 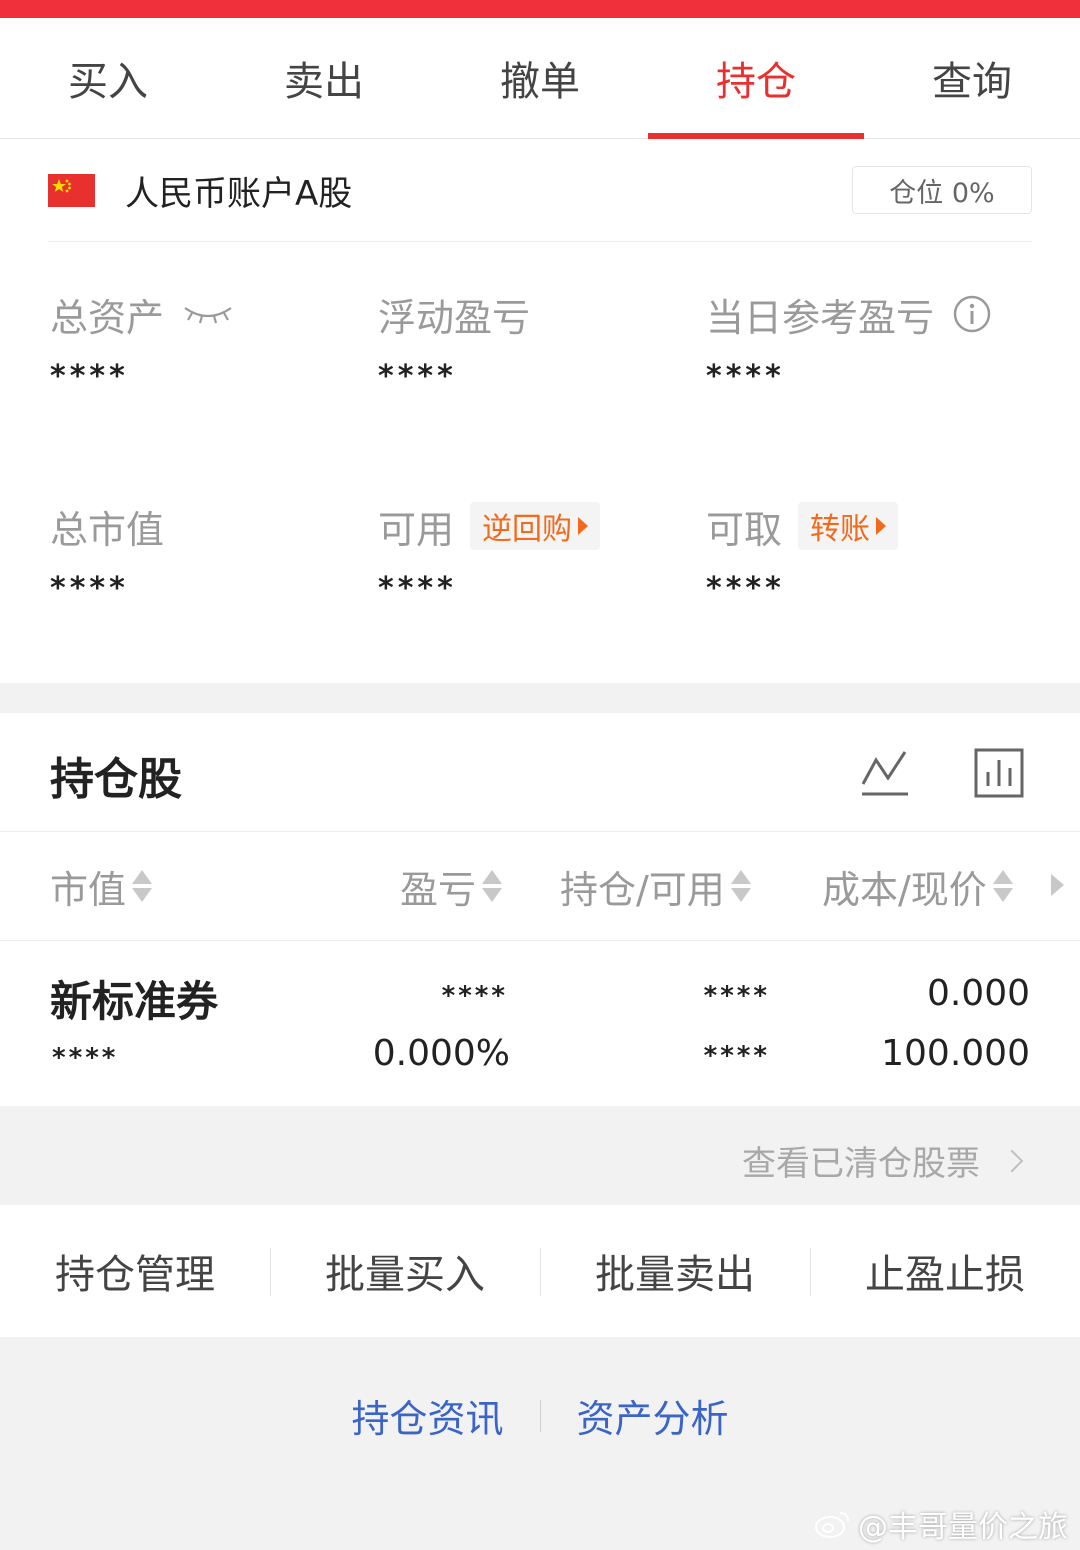 I want to click on stock-pl-pct: 0.000%, so click(x=441, y=1053).